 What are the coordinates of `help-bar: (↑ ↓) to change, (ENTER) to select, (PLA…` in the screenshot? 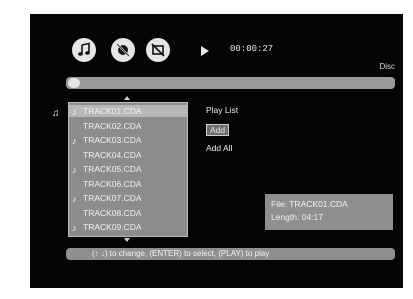 It's located at (230, 254).